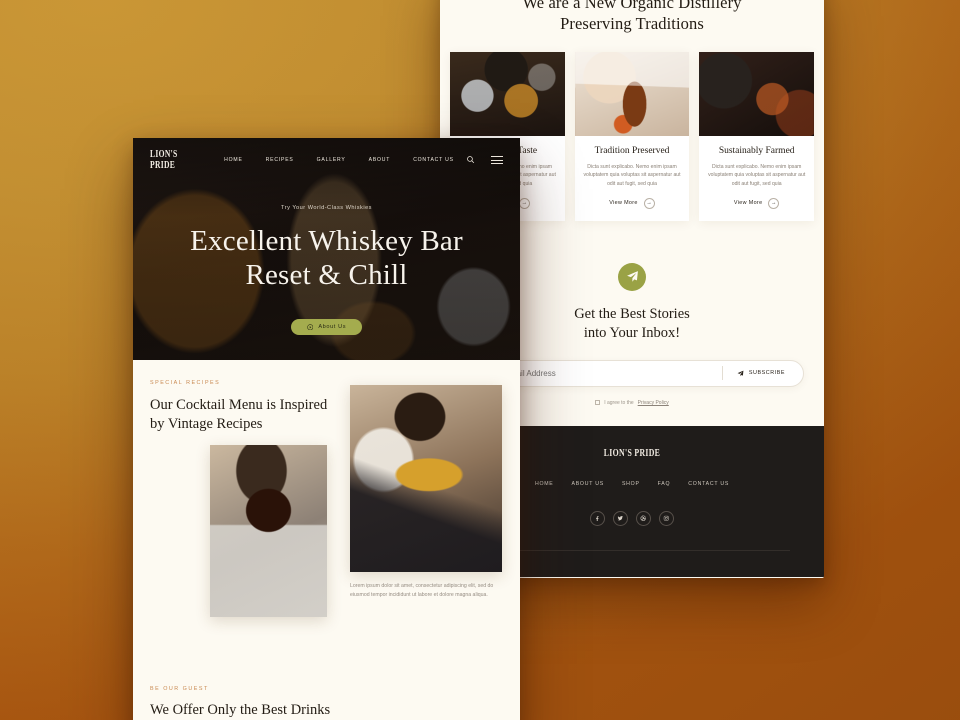 This screenshot has height=720, width=960. What do you see at coordinates (484, 160) in the screenshot?
I see `header-actions` at bounding box center [484, 160].